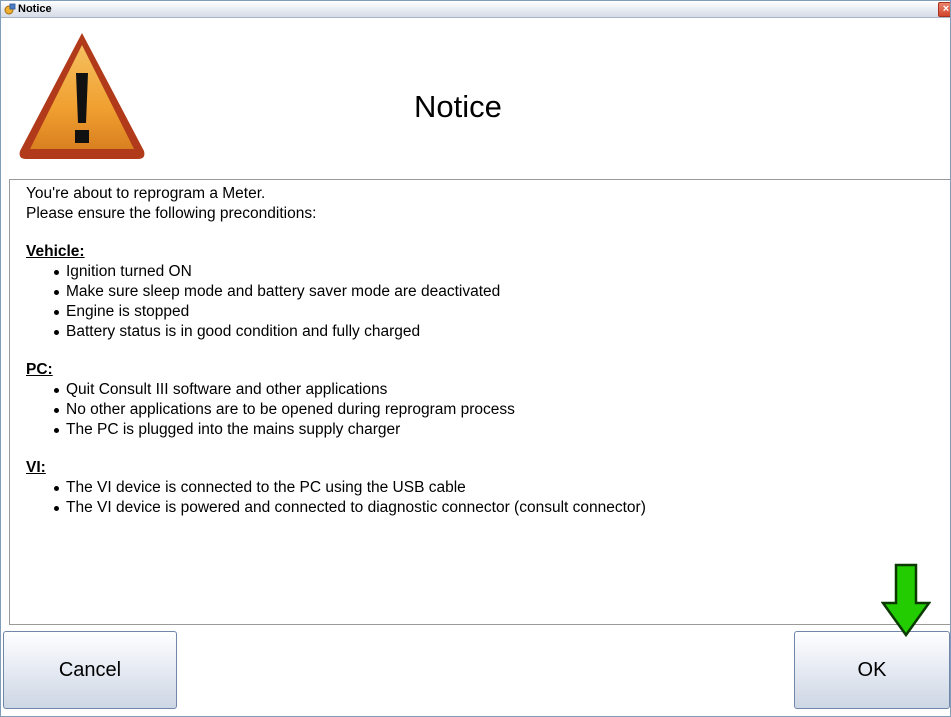  Describe the element at coordinates (350, 312) in the screenshot. I see `list-item: Engine is stopped` at that location.